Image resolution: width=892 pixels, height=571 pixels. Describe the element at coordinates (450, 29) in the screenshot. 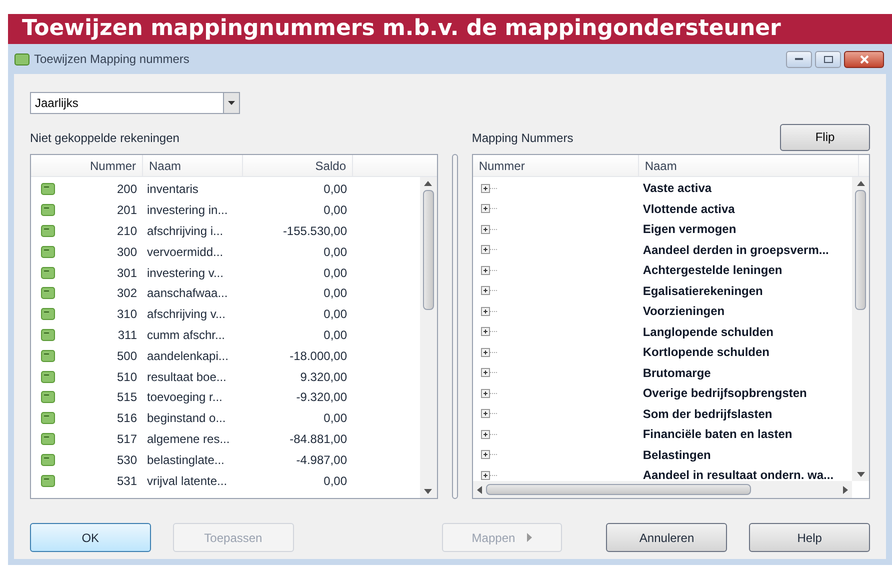

I see `banner: Toewijzen mappingnummers m.b.v. de mappingondersteuner` at that location.